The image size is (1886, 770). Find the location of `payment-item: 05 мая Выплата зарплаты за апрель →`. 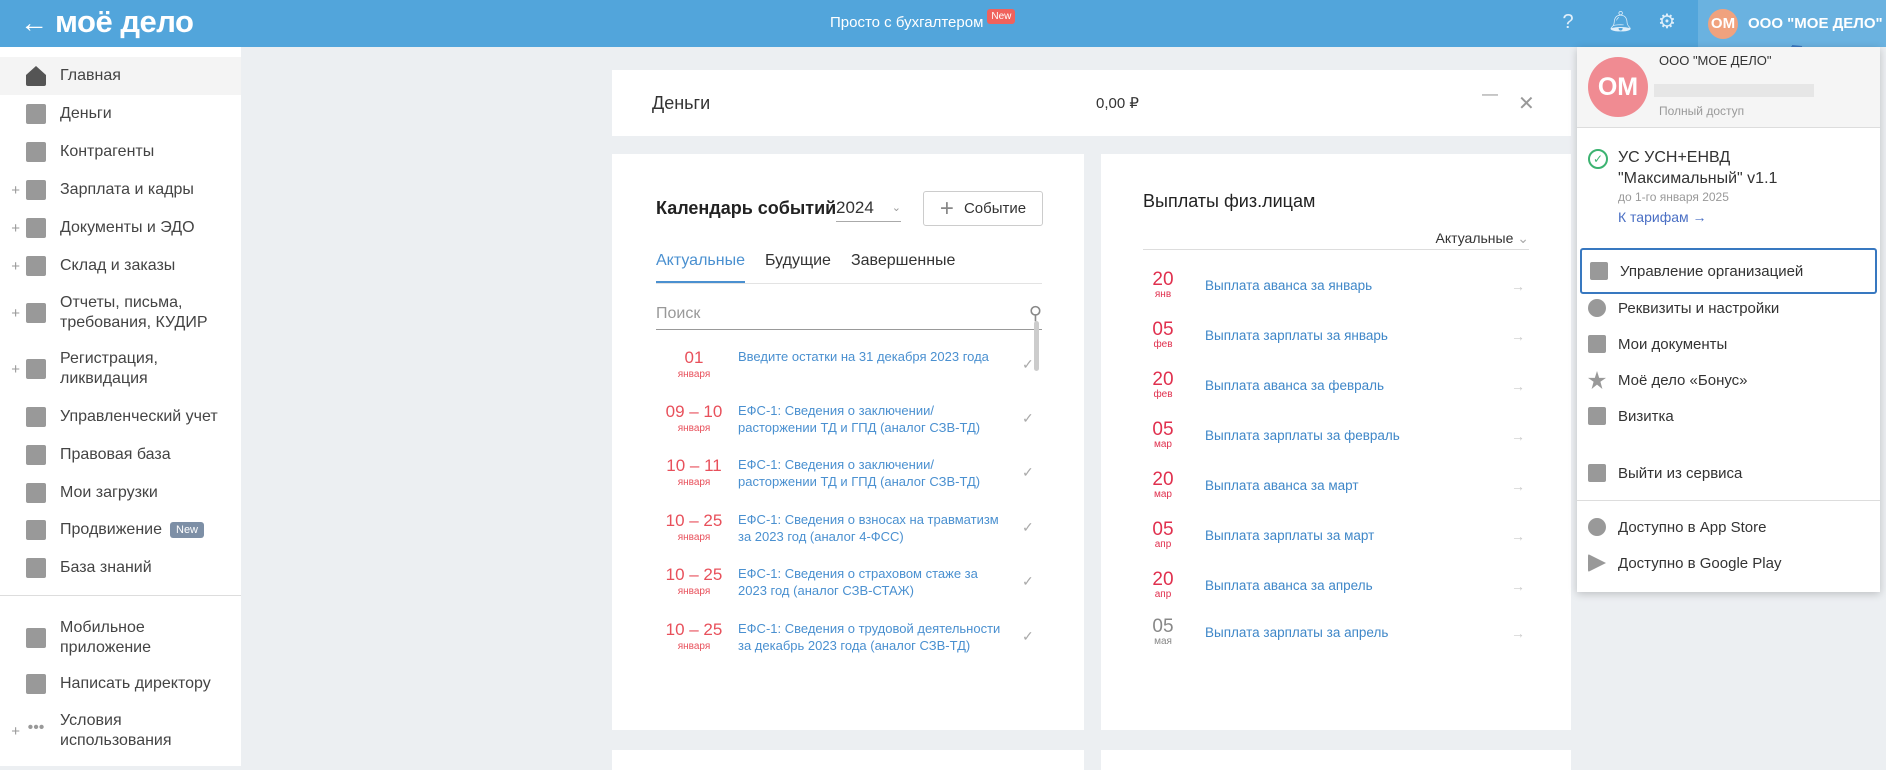

payment-item: 05 мая Выплата зарплаты за апрель → is located at coordinates (1356, 632).